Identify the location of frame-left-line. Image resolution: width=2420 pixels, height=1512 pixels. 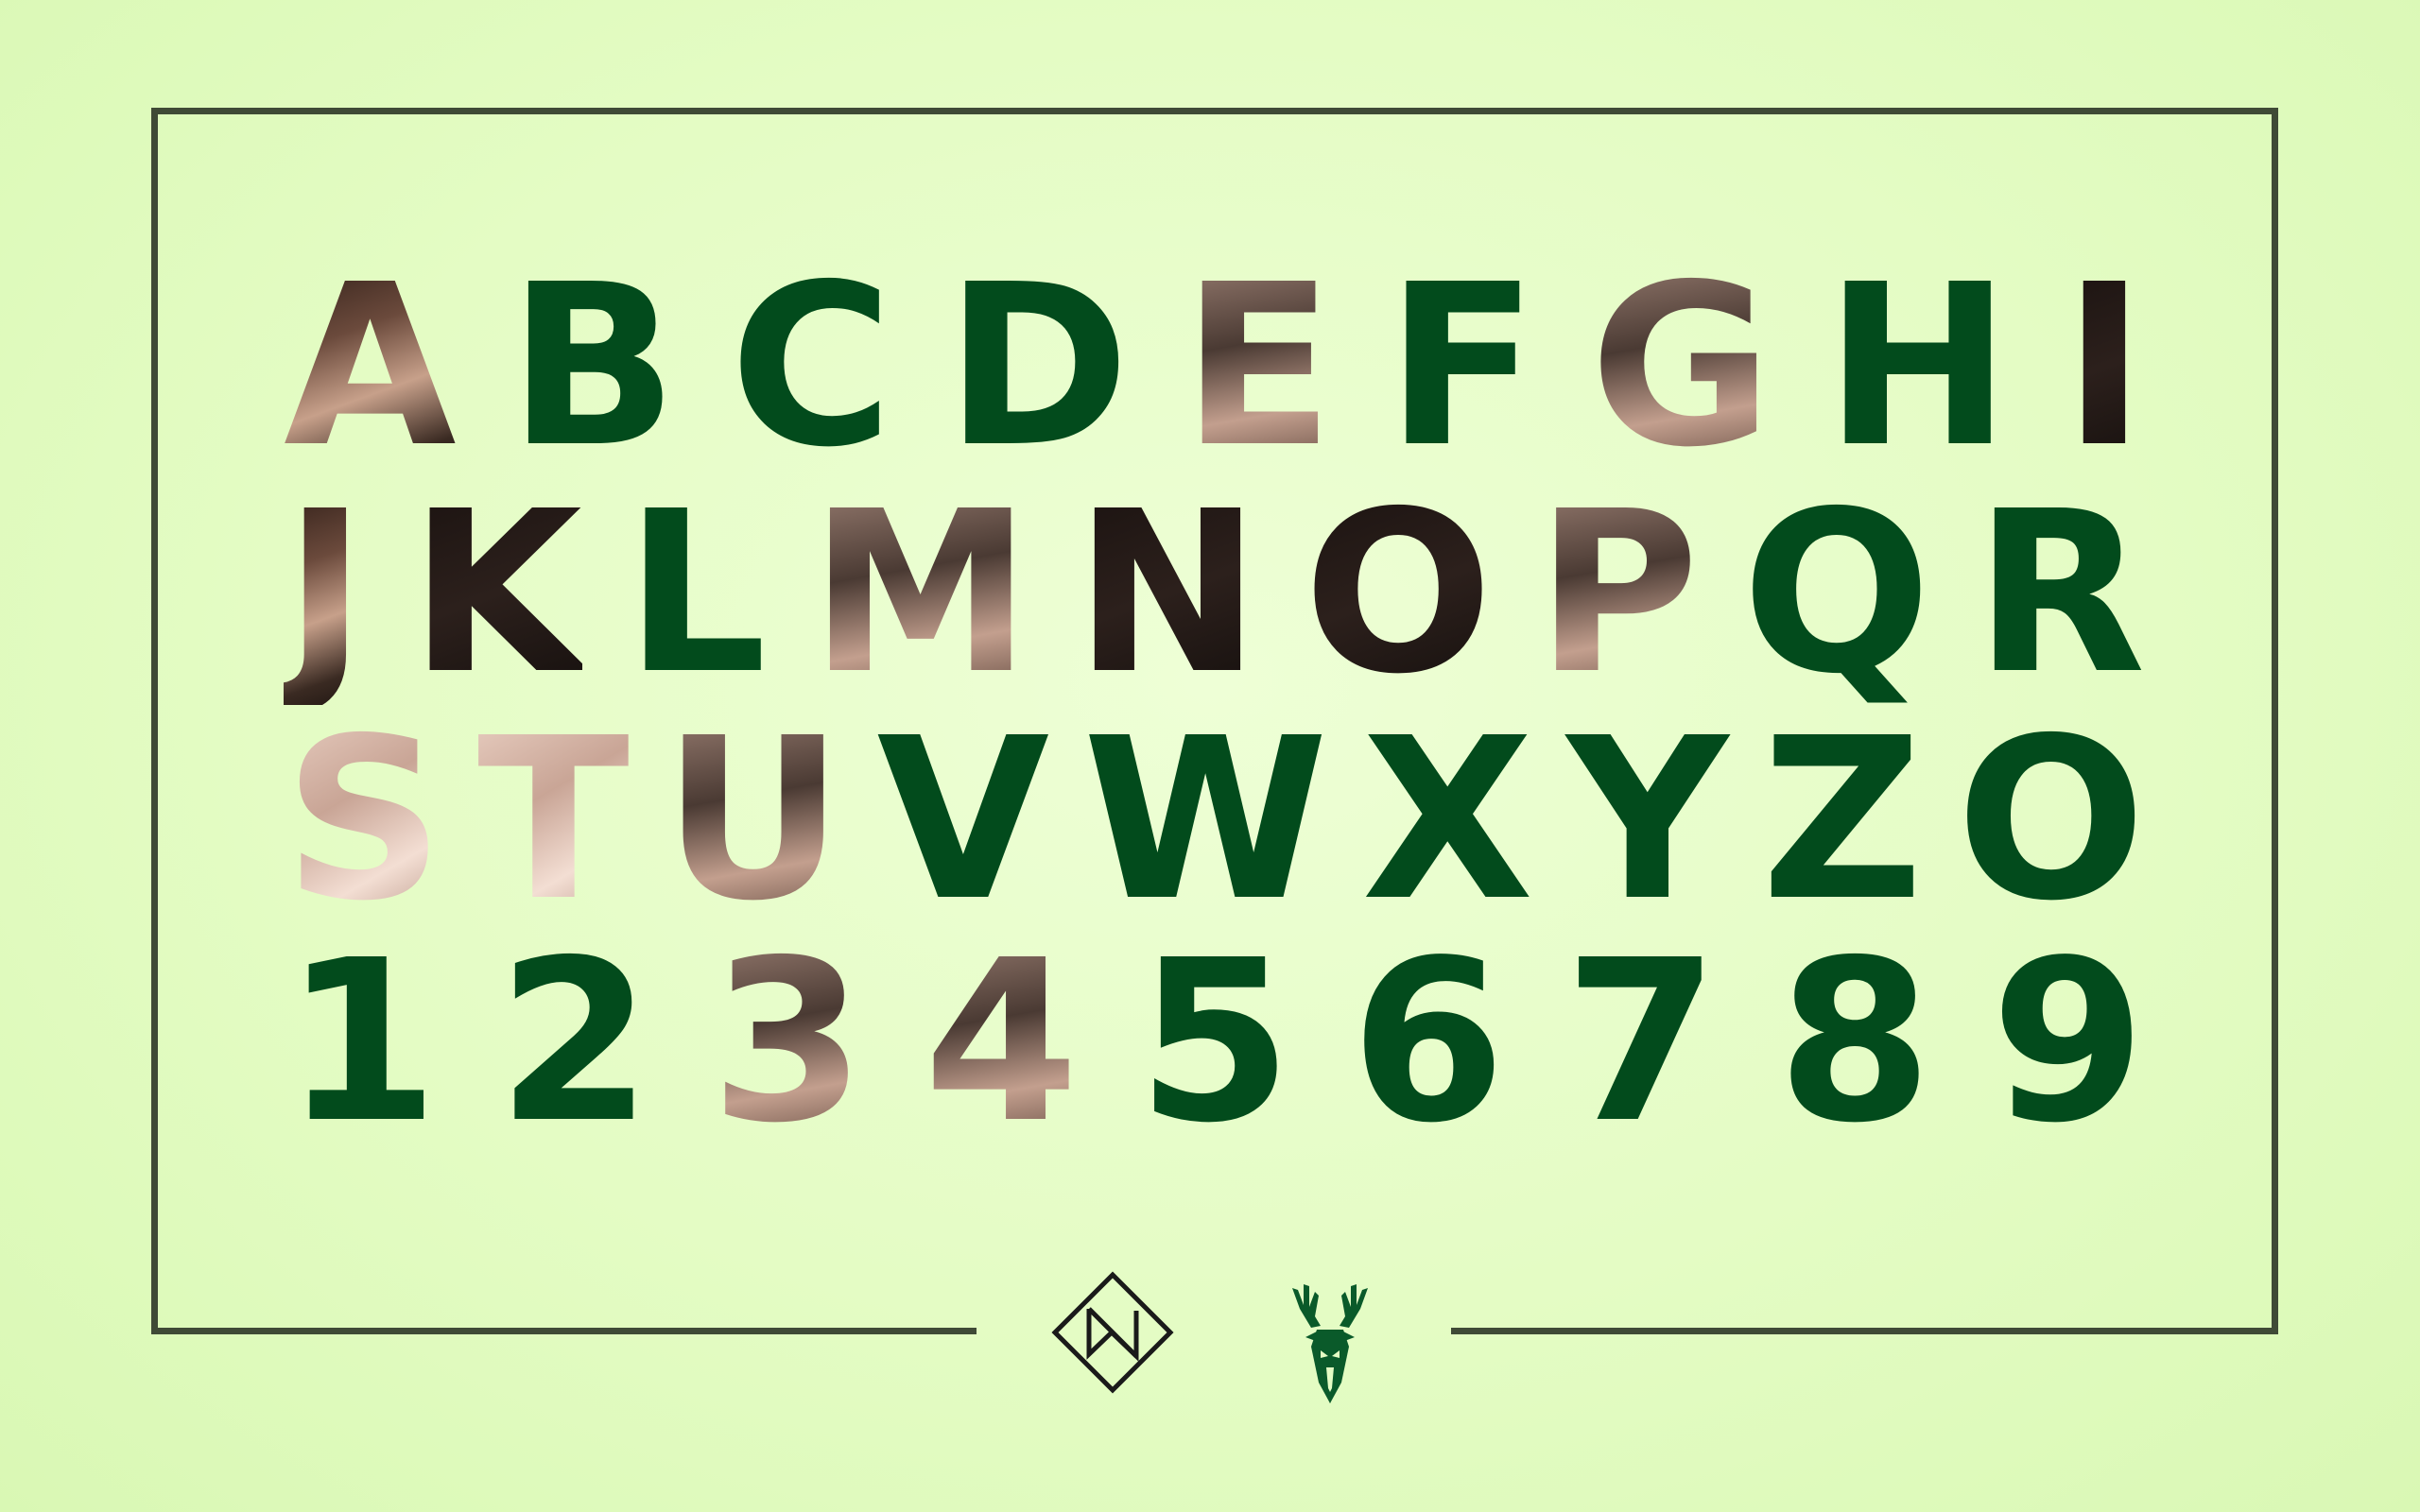
(154, 721).